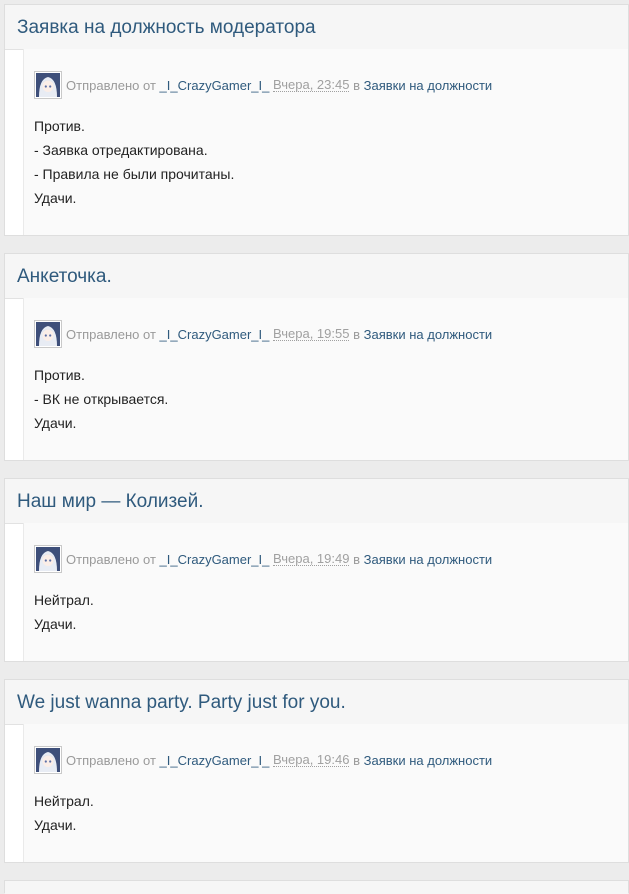  Describe the element at coordinates (311, 759) in the screenshot. I see `post-date: Вчера, 19:46` at that location.